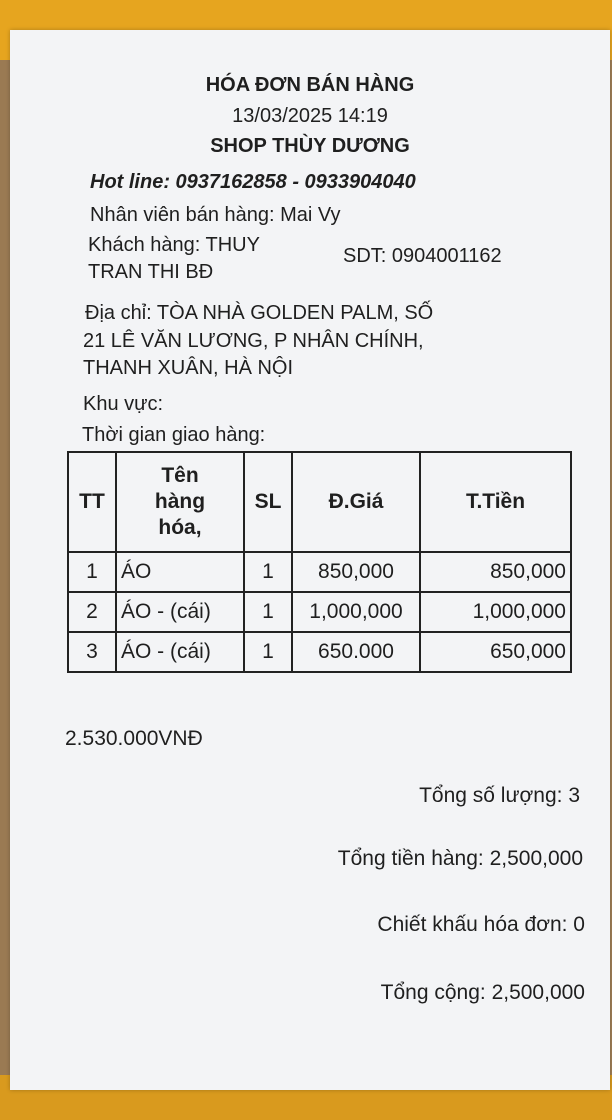 Image resolution: width=612 pixels, height=1120 pixels. I want to click on staff-name: Nhân viên bán hàng: Mai Vy, so click(215, 215).